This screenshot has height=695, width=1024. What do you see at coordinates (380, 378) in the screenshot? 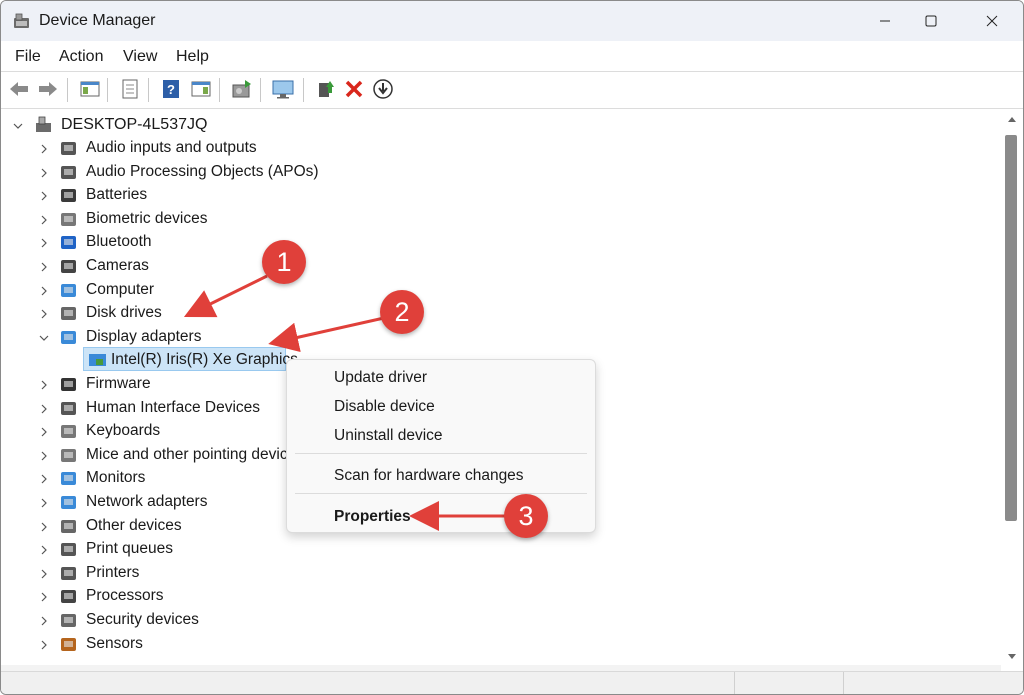
I see `menu-update-driver: Update driver` at bounding box center [380, 378].